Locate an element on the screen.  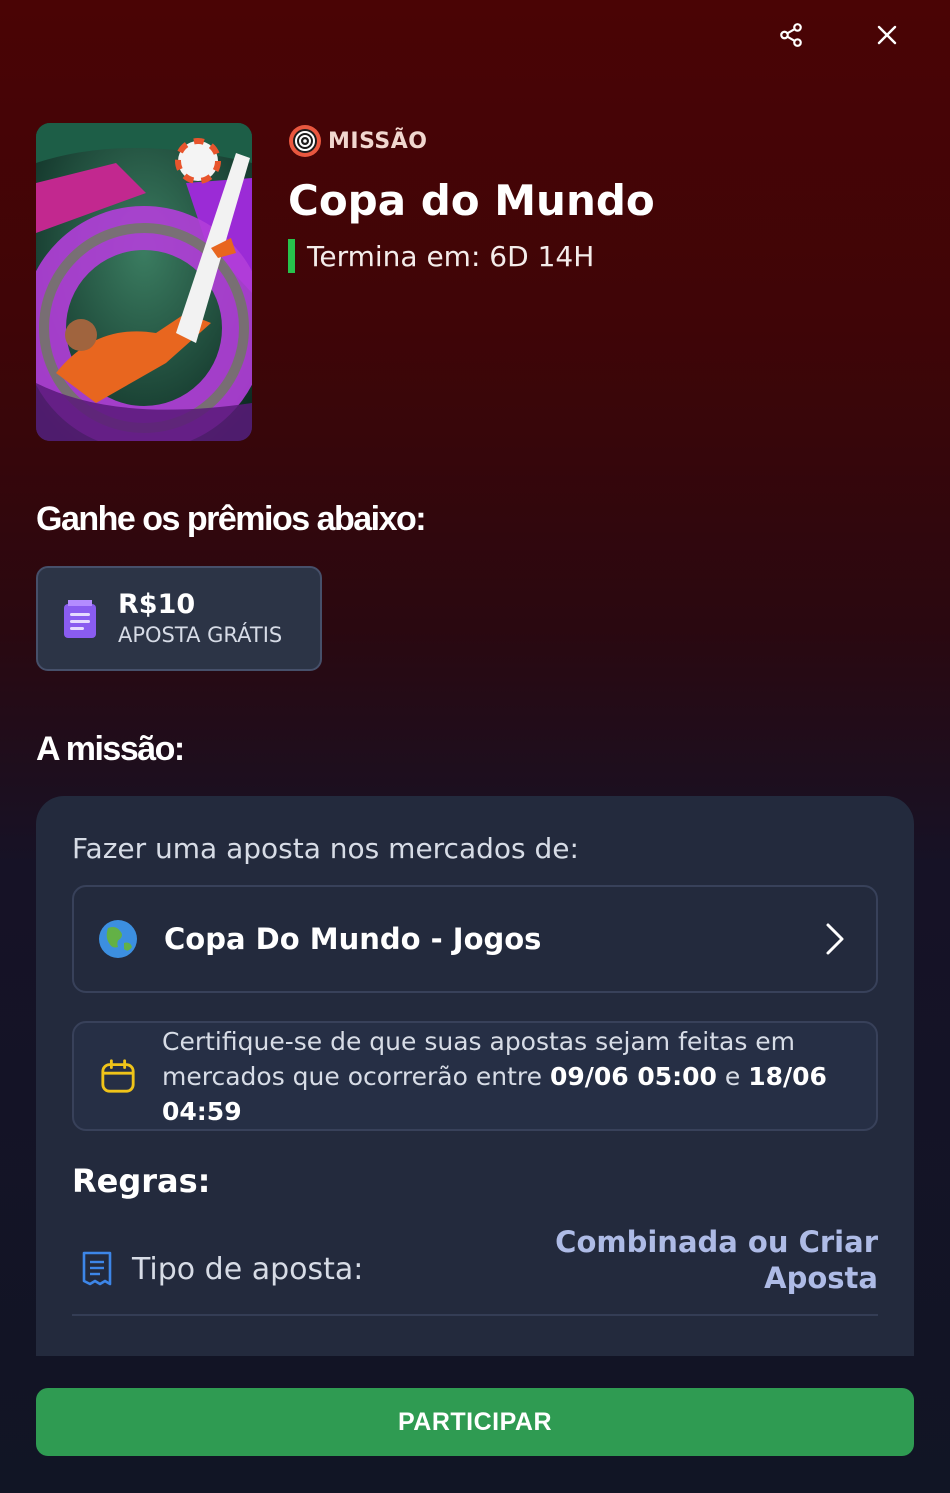
prize-type: APOSTA GRÁTIS is located at coordinates (200, 634).